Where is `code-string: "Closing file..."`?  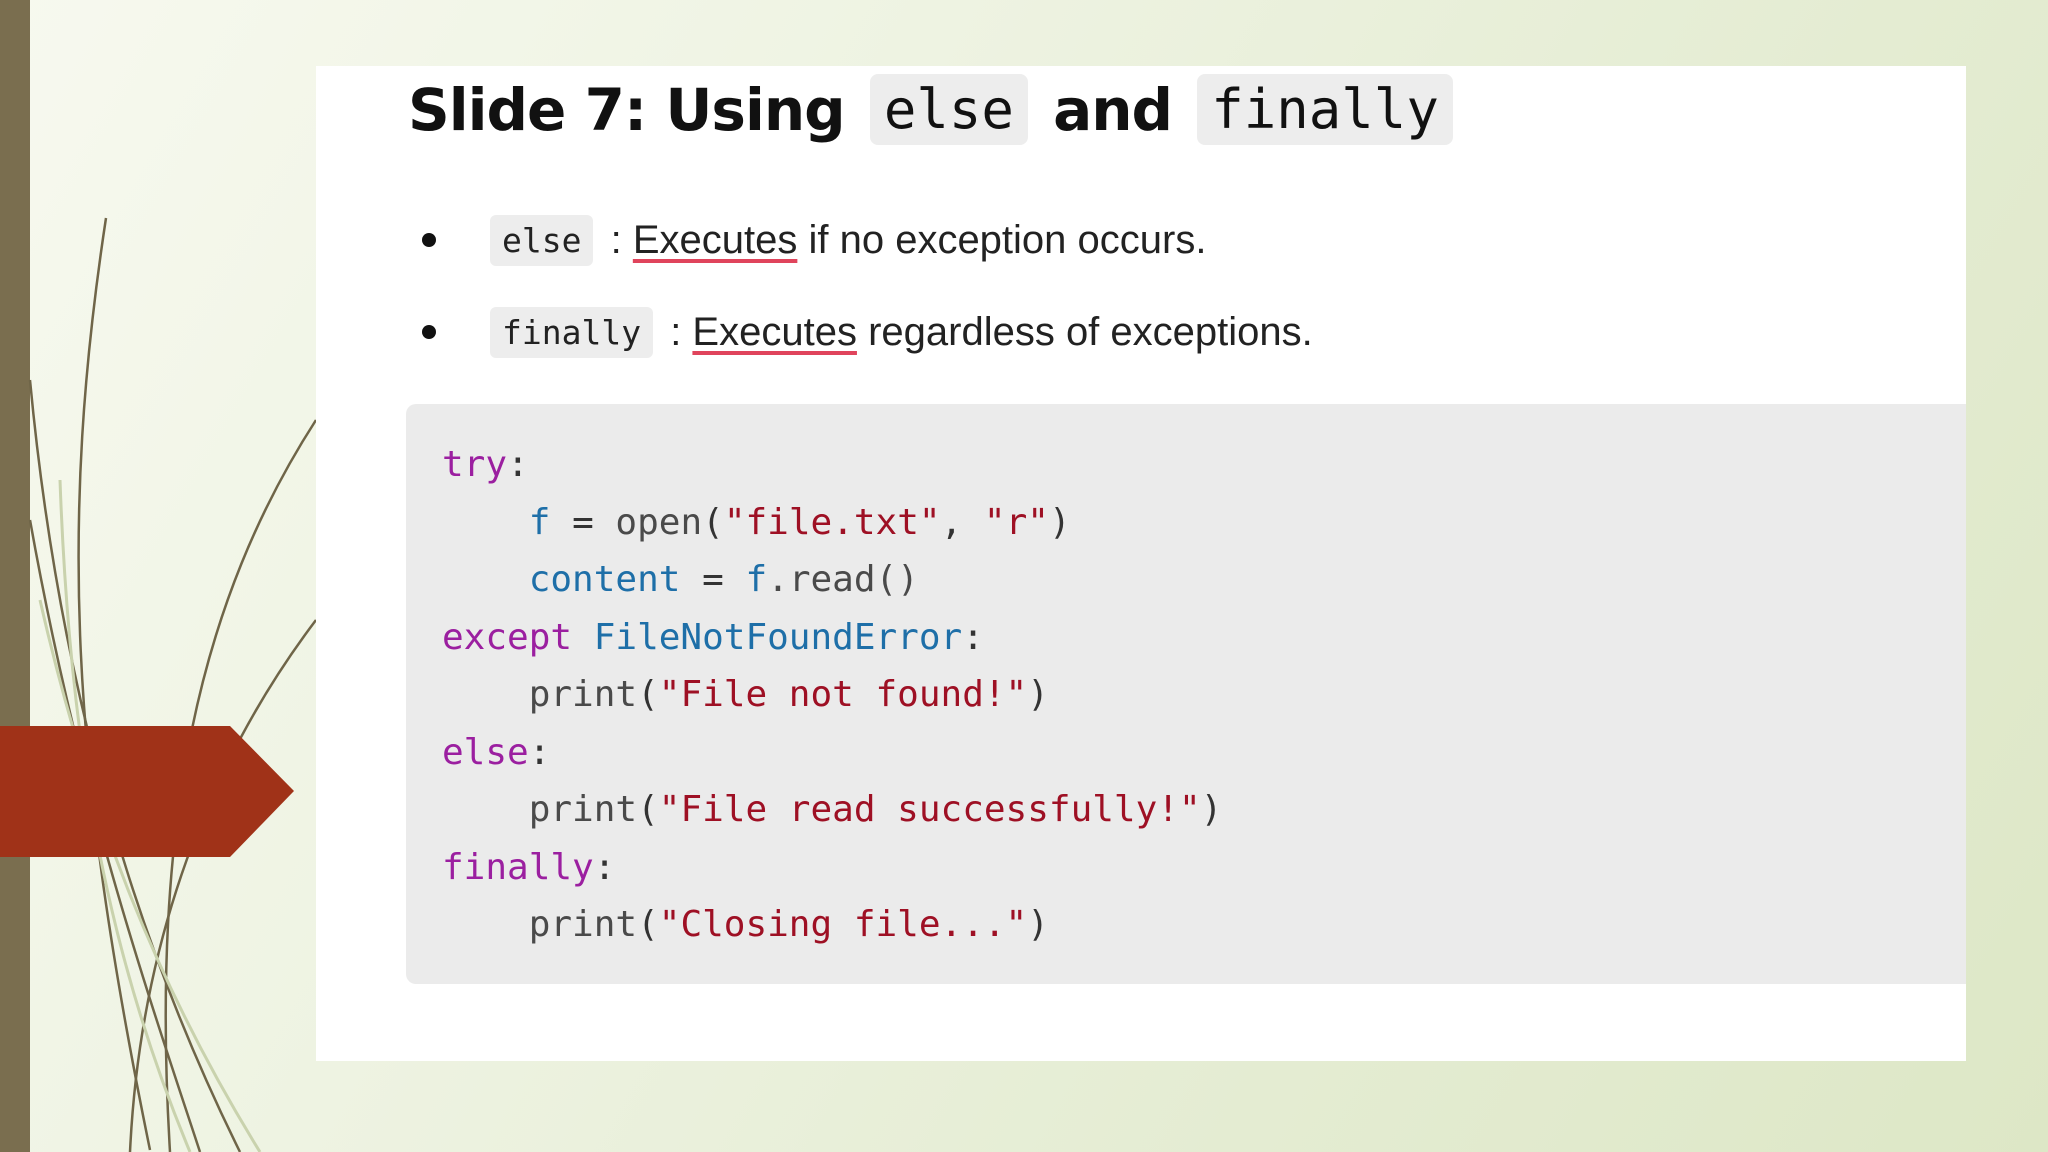 code-string: "Closing file..." is located at coordinates (843, 924).